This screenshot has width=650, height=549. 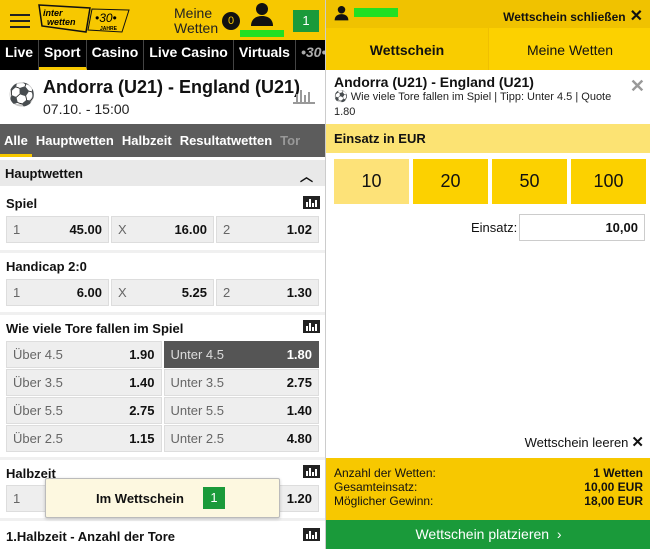 What do you see at coordinates (84, 19) in the screenshot?
I see `interwetten-logo: inter wetten •30• JAHRE` at bounding box center [84, 19].